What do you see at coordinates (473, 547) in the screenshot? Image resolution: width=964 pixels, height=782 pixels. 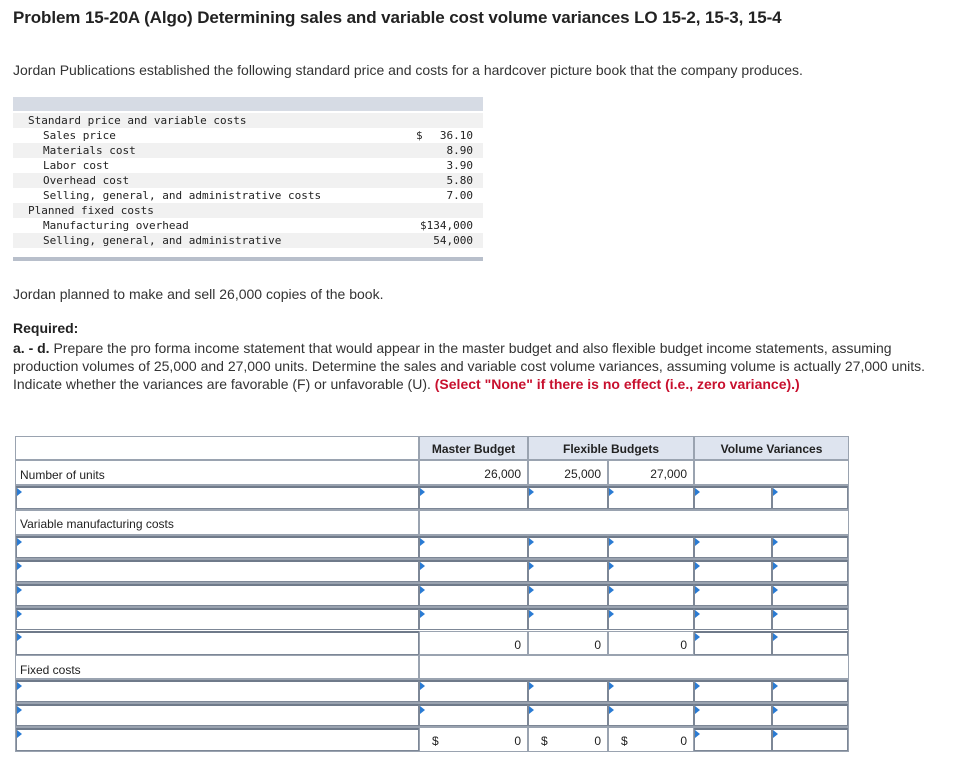 I see `materials-master-input` at bounding box center [473, 547].